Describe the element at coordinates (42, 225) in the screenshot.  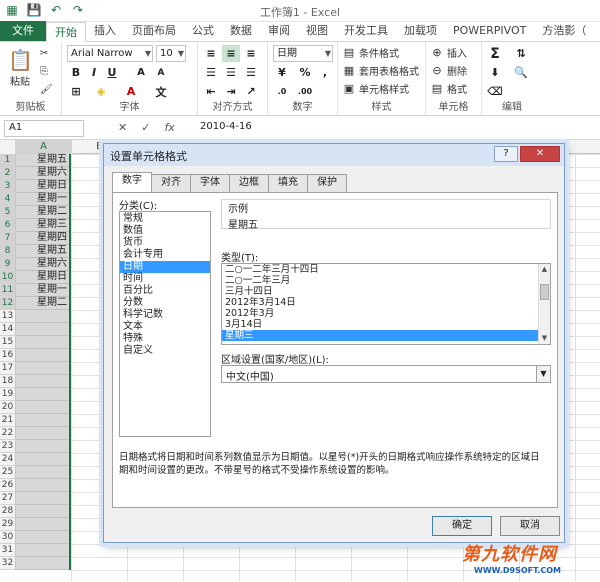
I see `cell-a: 星期三` at that location.